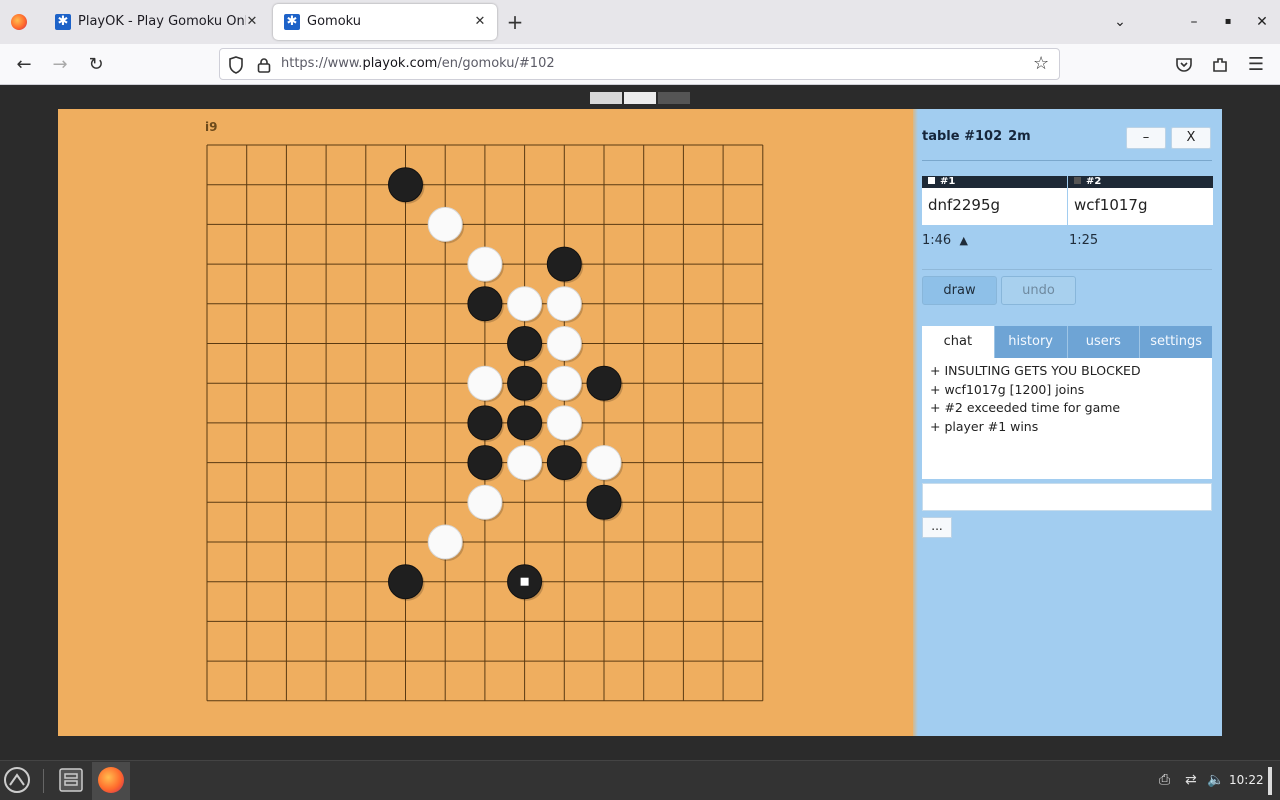 The width and height of the screenshot is (1280, 800). Describe the element at coordinates (211, 127) in the screenshot. I see `hover-coordinate-label: i9` at that location.